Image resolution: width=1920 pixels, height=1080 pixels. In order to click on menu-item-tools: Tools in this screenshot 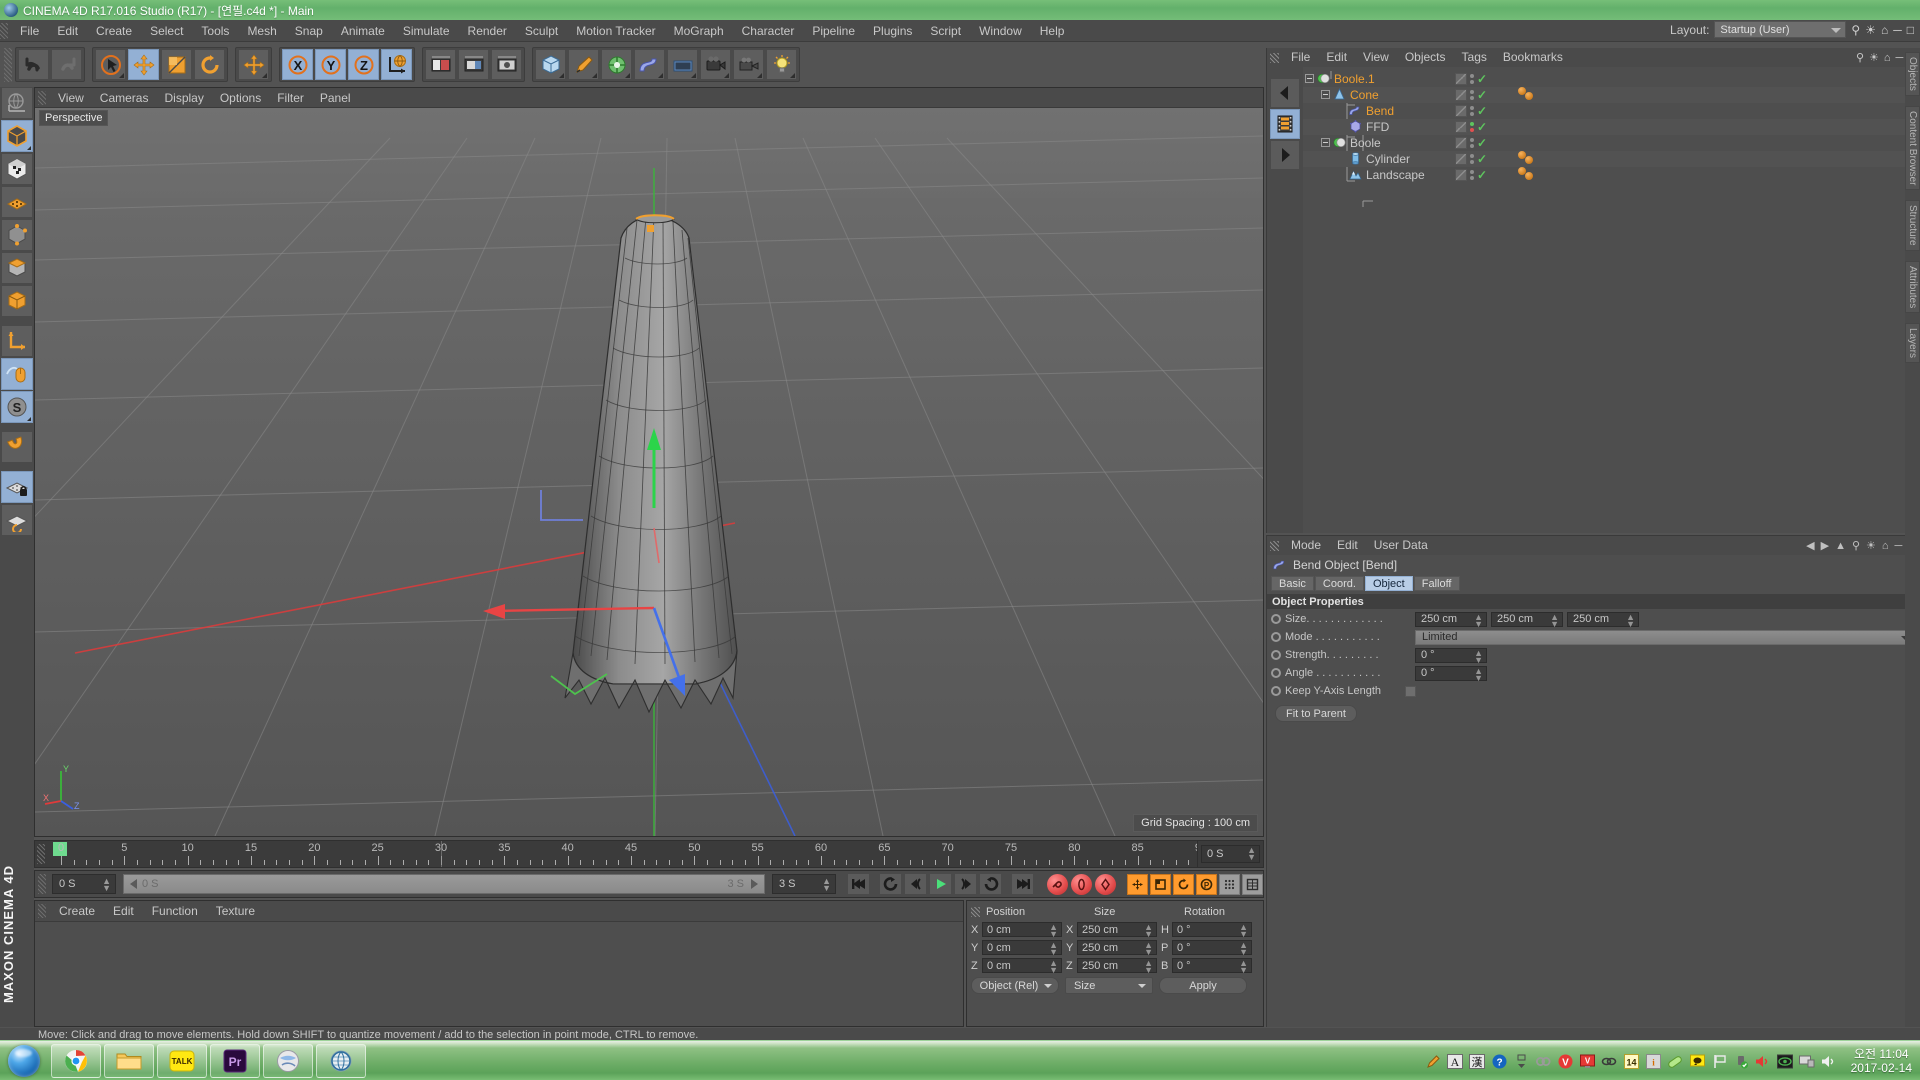, I will do `click(215, 31)`.